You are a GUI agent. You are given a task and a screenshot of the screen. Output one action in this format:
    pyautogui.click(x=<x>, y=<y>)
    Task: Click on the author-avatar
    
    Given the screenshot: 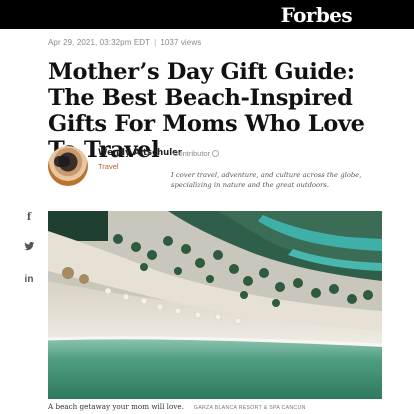 What is the action you would take?
    pyautogui.click(x=68, y=166)
    